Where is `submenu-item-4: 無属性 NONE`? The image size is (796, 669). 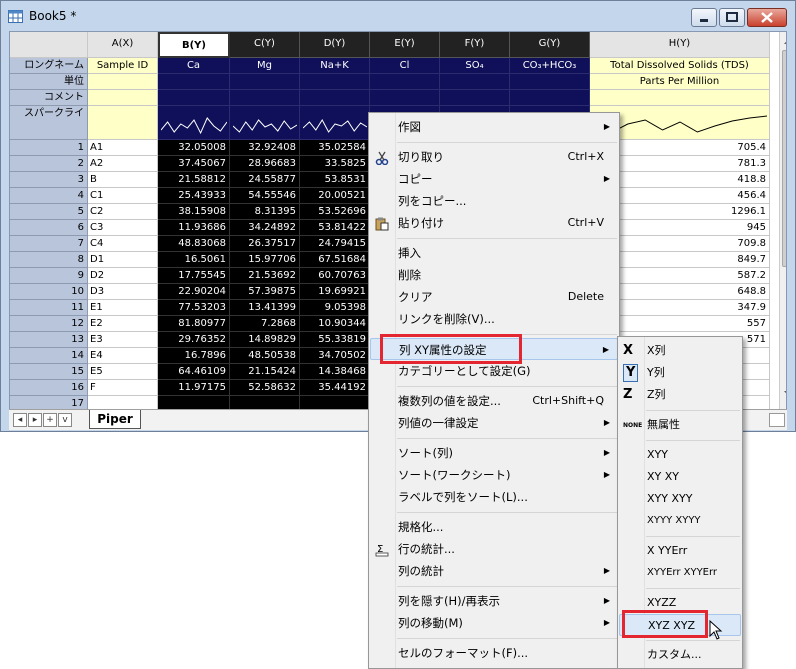 submenu-item-4: 無属性 NONE is located at coordinates (680, 425).